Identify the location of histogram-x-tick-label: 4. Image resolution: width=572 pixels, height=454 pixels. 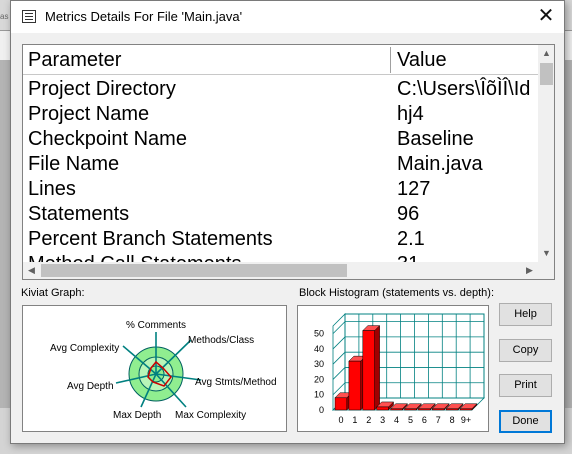
(396, 420).